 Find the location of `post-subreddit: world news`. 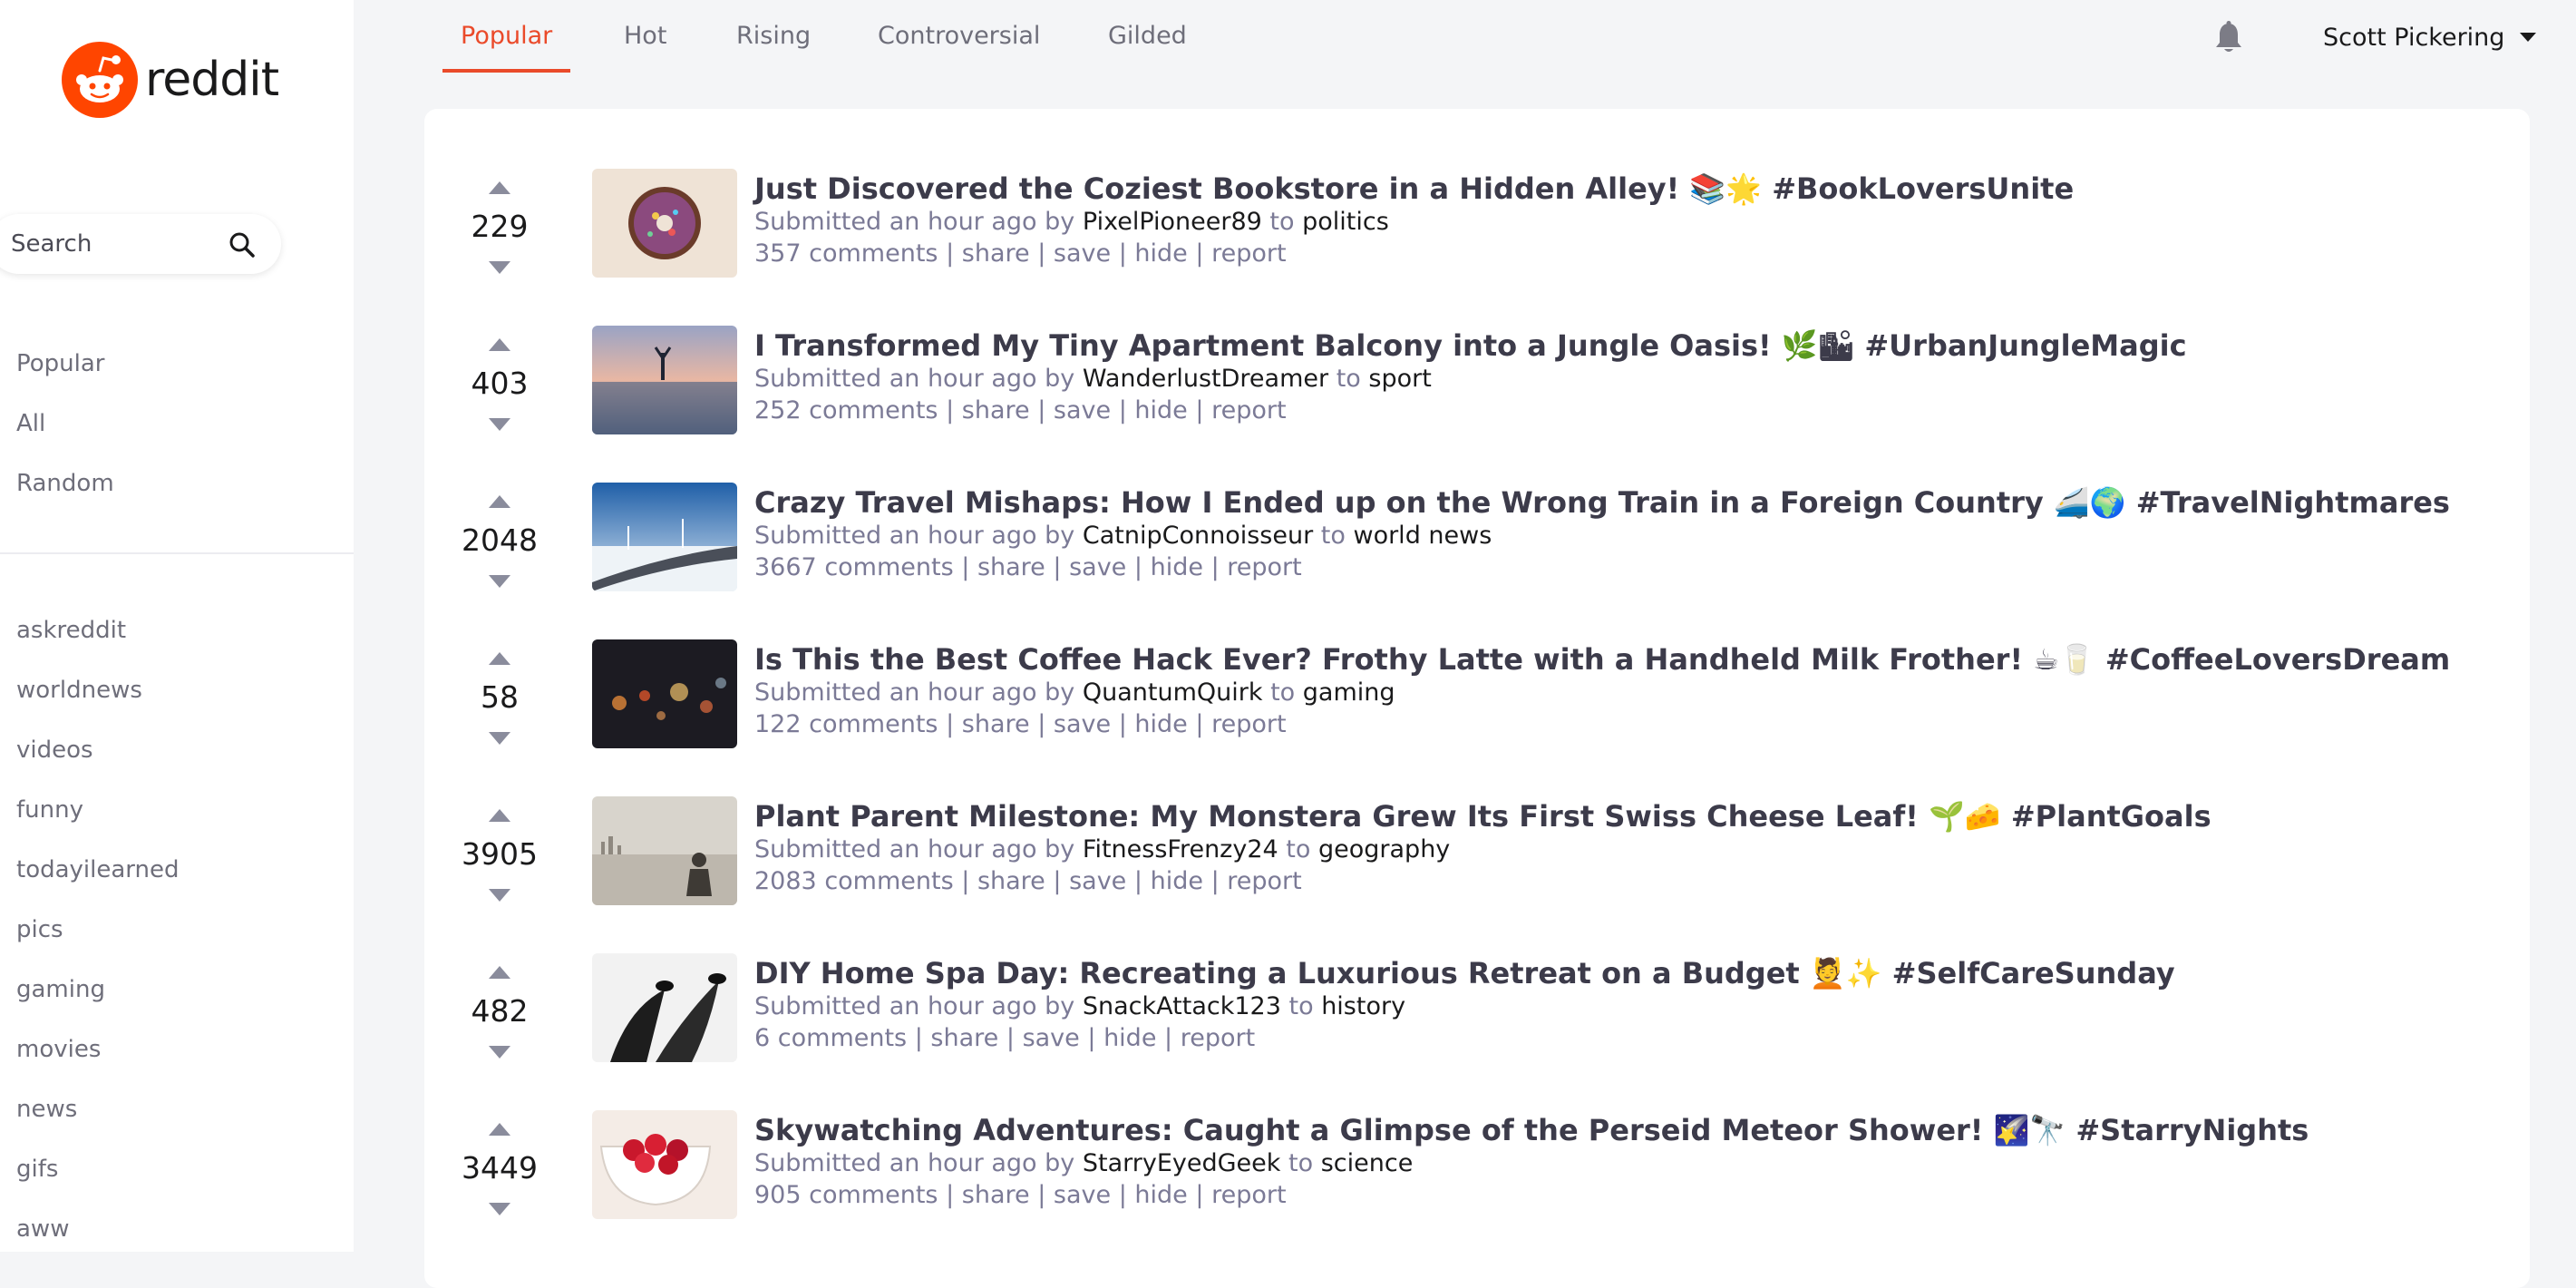

post-subreddit: world news is located at coordinates (1422, 536).